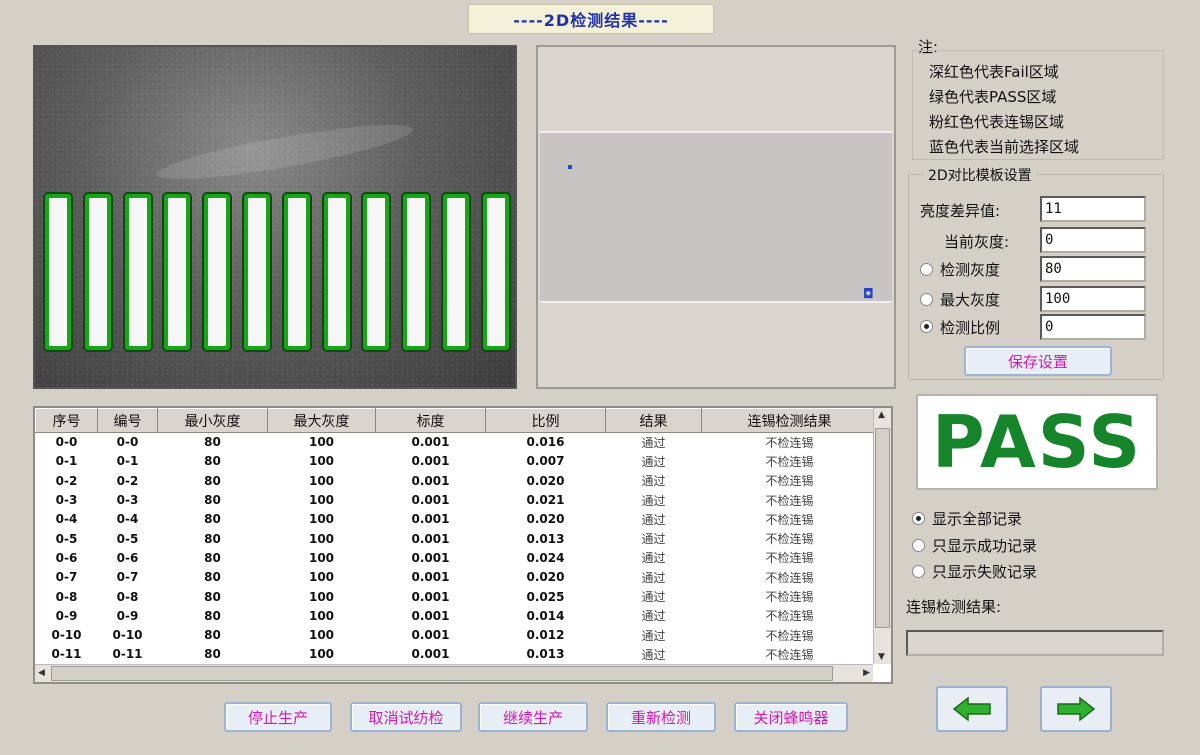 The image size is (1200, 755). What do you see at coordinates (918, 545) in the screenshot?
I see `show-success-radio` at bounding box center [918, 545].